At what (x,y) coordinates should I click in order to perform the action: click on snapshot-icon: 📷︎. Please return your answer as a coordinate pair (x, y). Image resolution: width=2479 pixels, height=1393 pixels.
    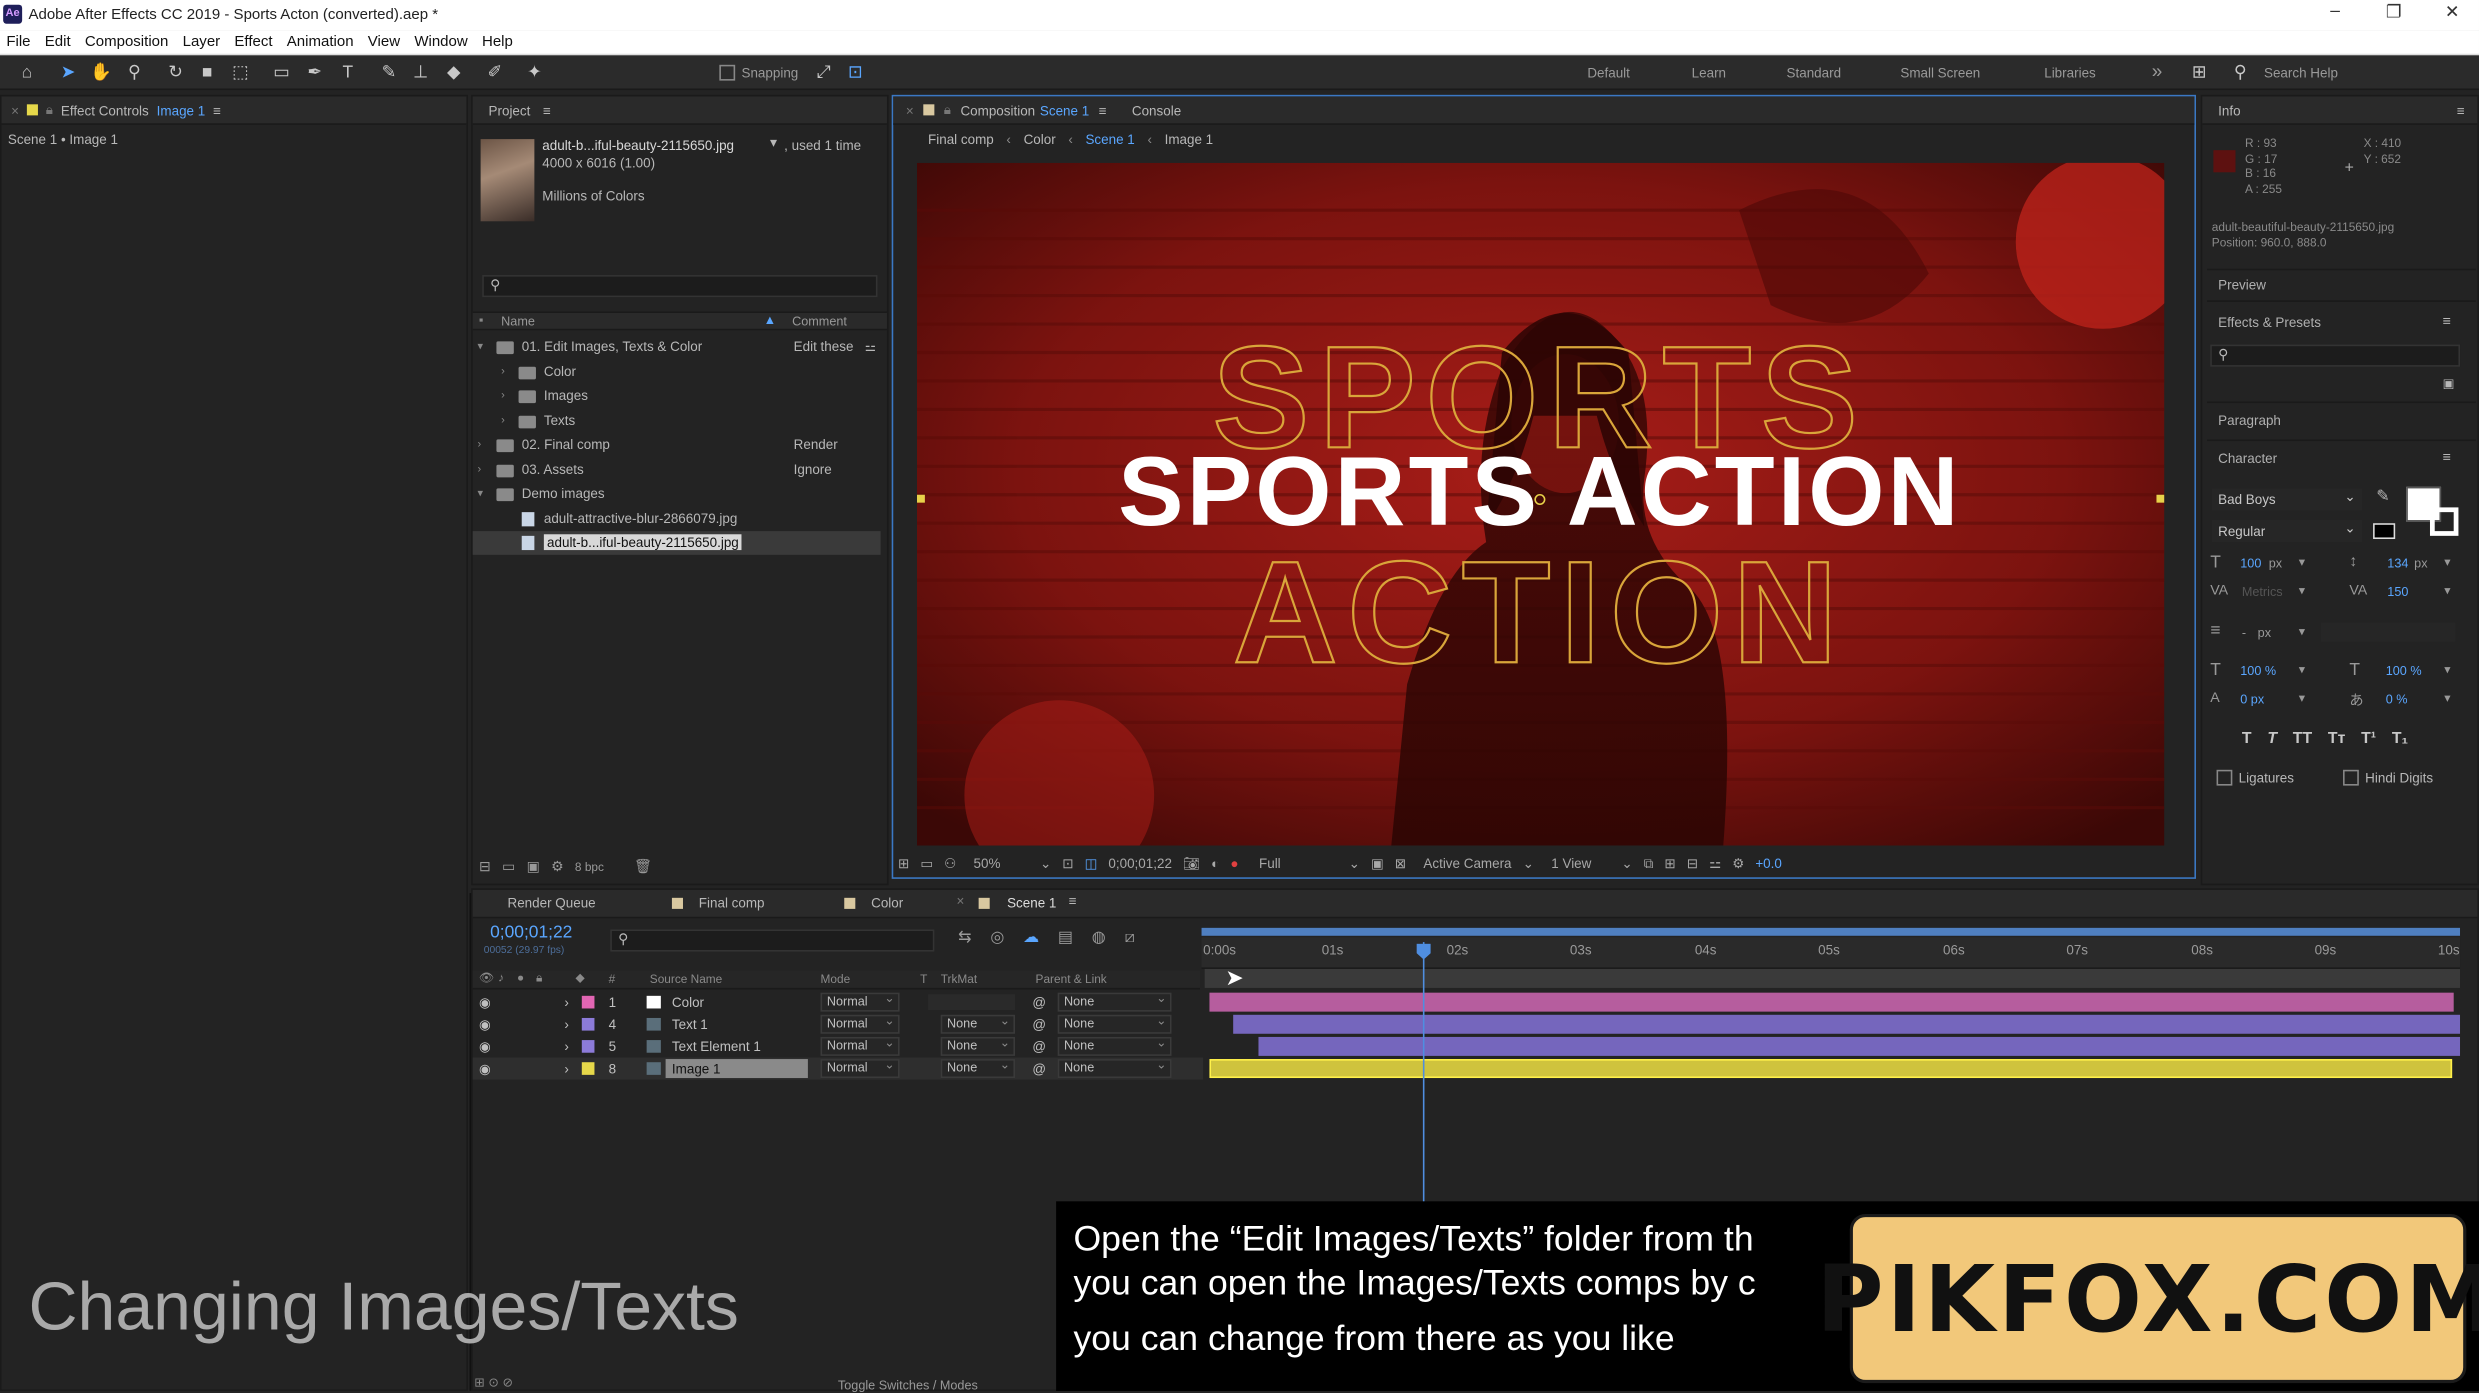
    Looking at the image, I should click on (1191, 862).